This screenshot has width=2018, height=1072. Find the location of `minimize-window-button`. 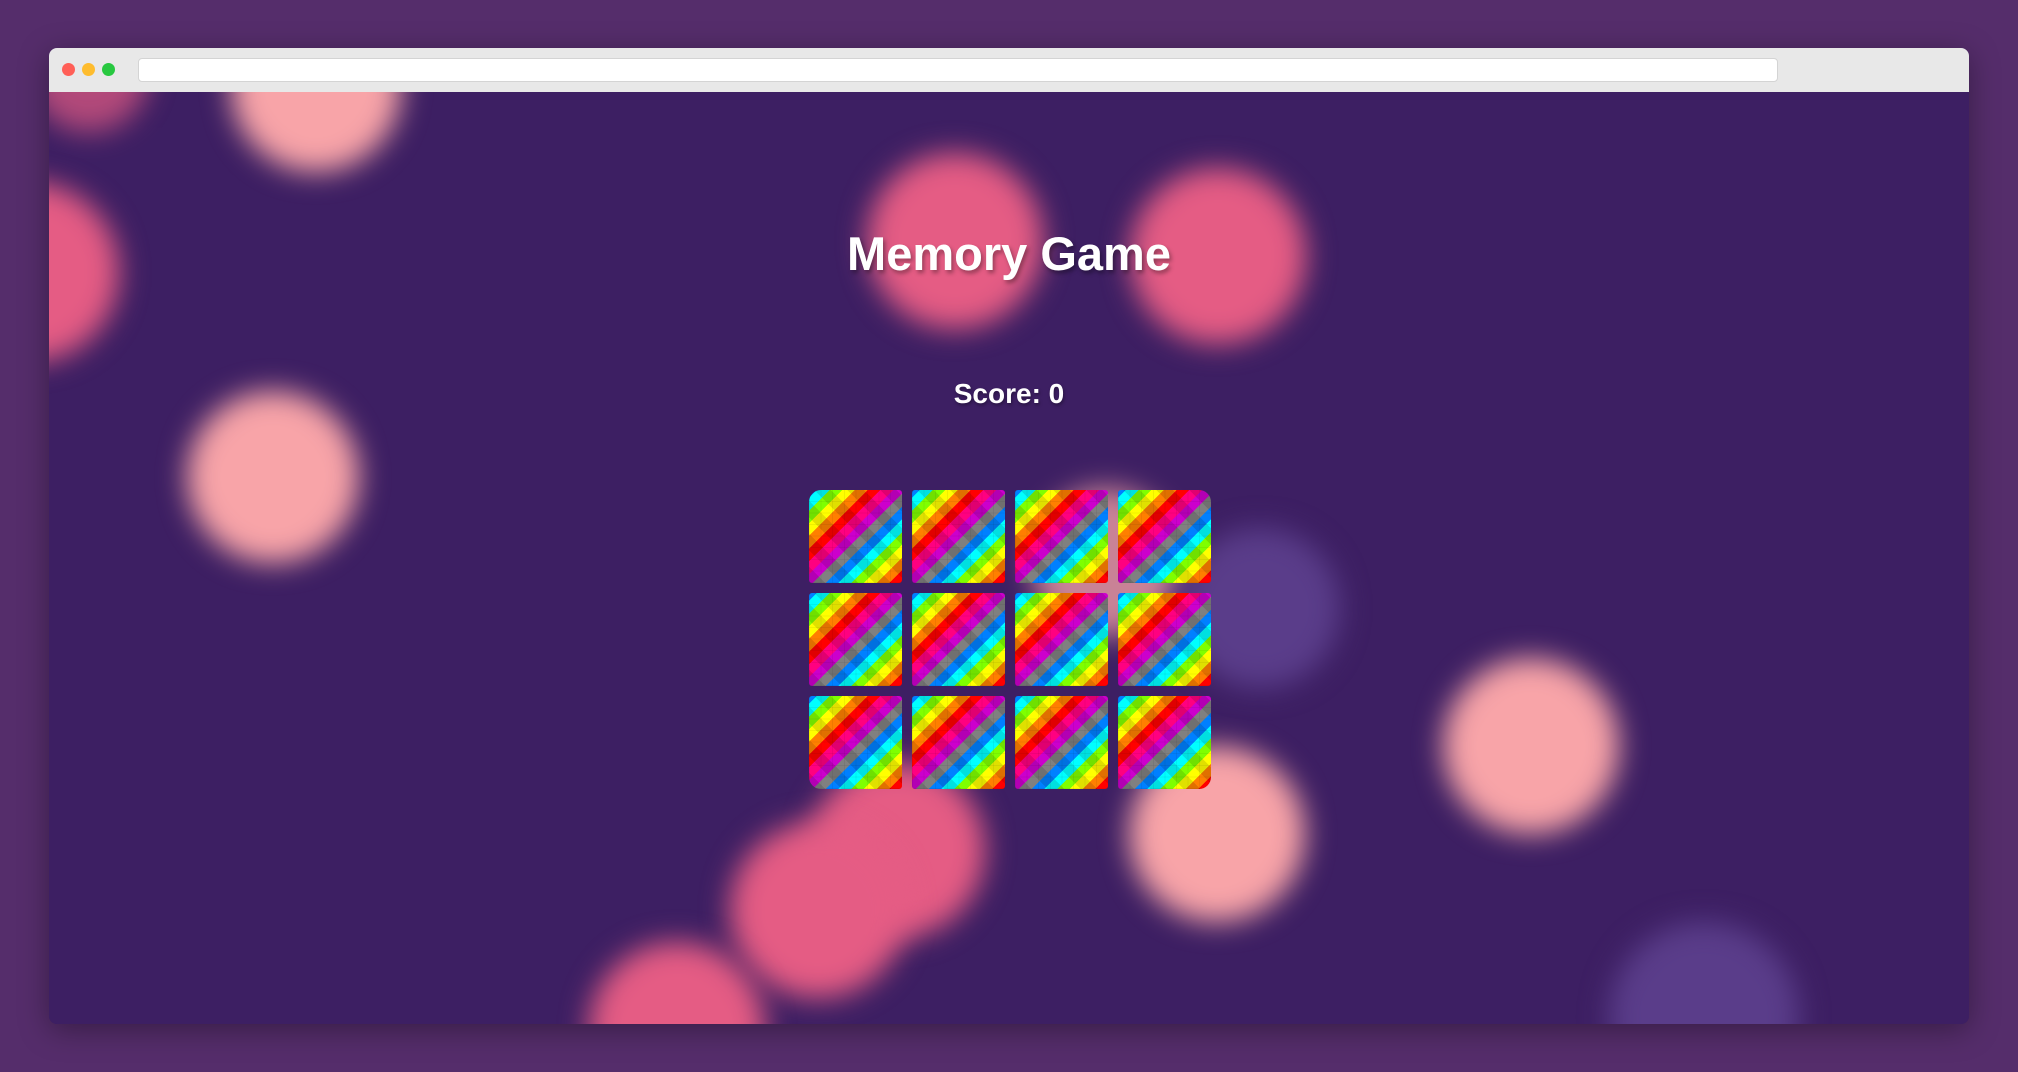

minimize-window-button is located at coordinates (88, 69).